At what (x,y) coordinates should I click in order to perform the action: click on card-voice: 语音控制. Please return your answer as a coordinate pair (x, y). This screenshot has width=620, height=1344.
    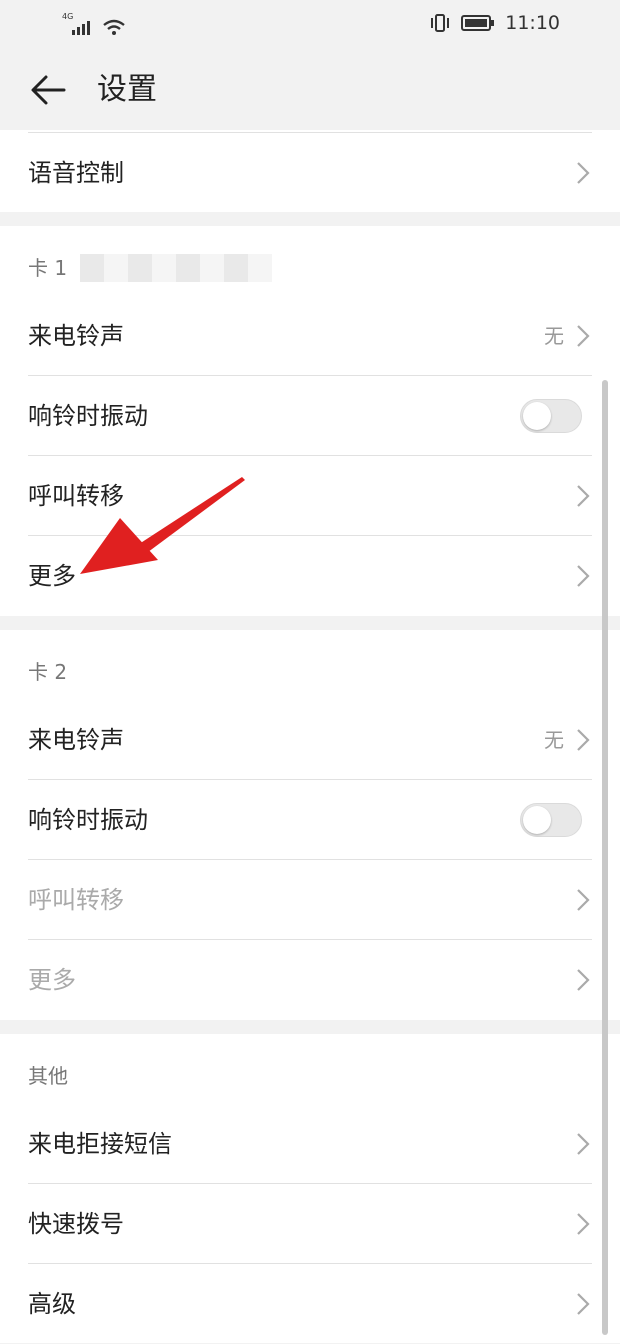
    Looking at the image, I should click on (310, 171).